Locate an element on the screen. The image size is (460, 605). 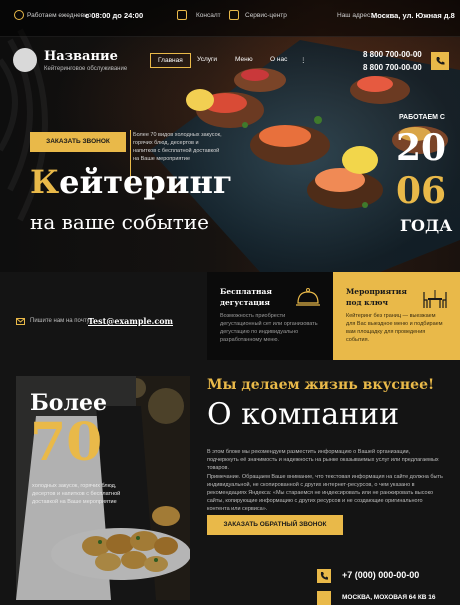
nav-home: Главная is located at coordinates (170, 60).